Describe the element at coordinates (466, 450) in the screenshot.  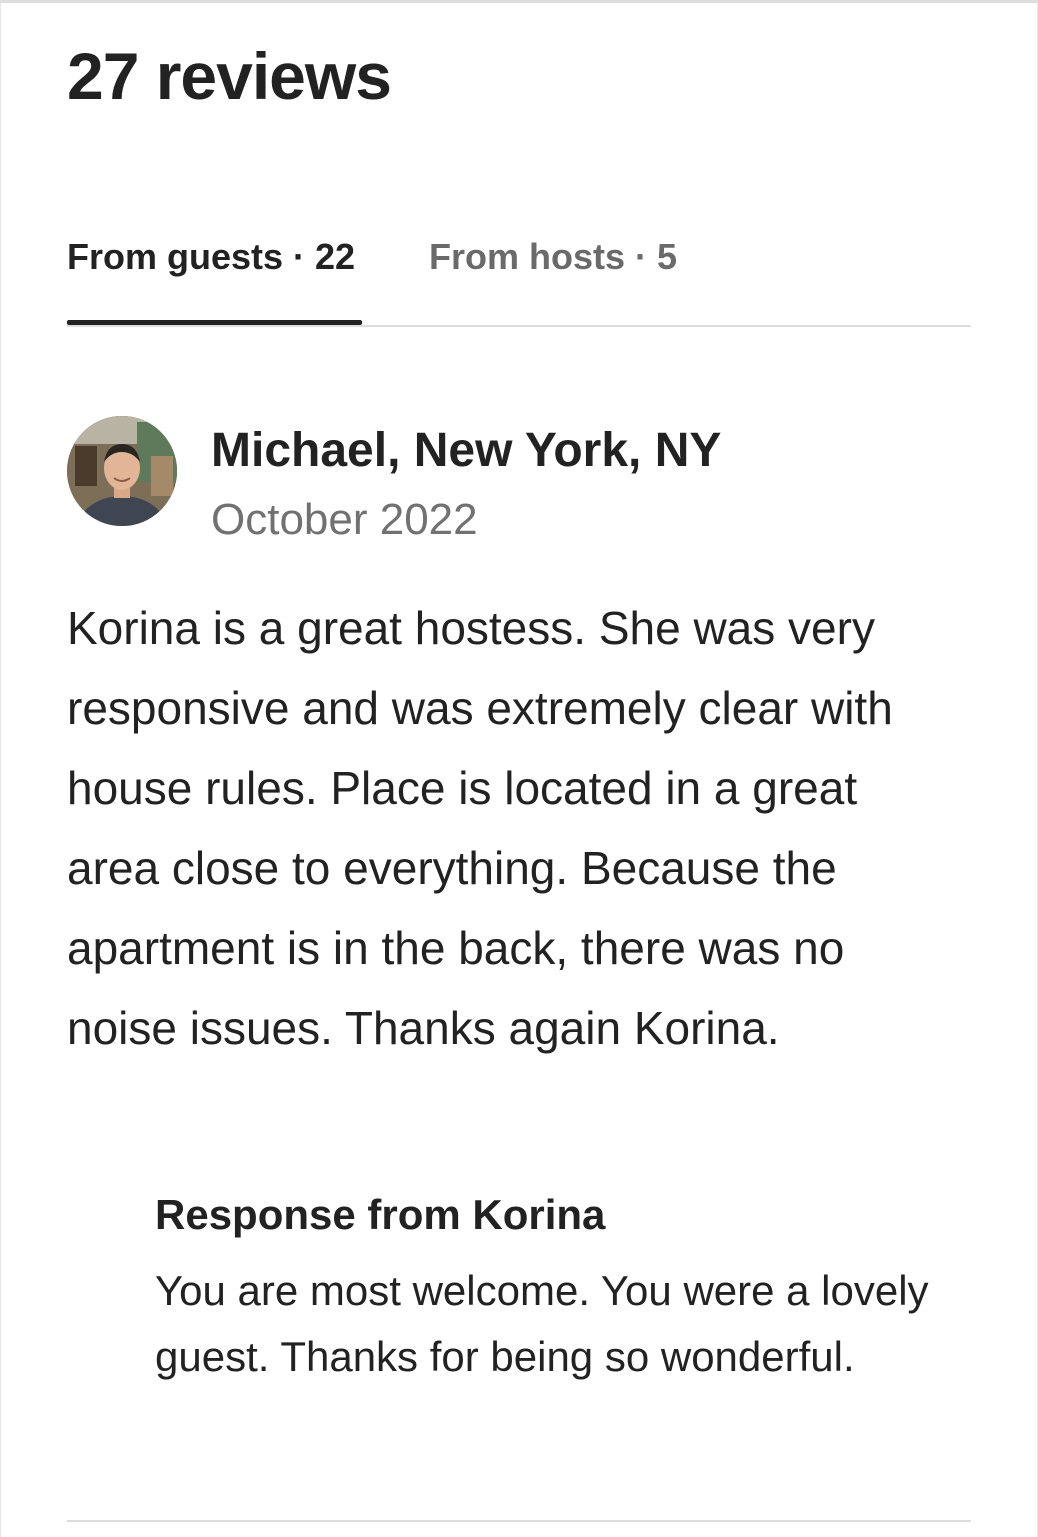
I see `reviewer-name: Michael, New York, NY` at that location.